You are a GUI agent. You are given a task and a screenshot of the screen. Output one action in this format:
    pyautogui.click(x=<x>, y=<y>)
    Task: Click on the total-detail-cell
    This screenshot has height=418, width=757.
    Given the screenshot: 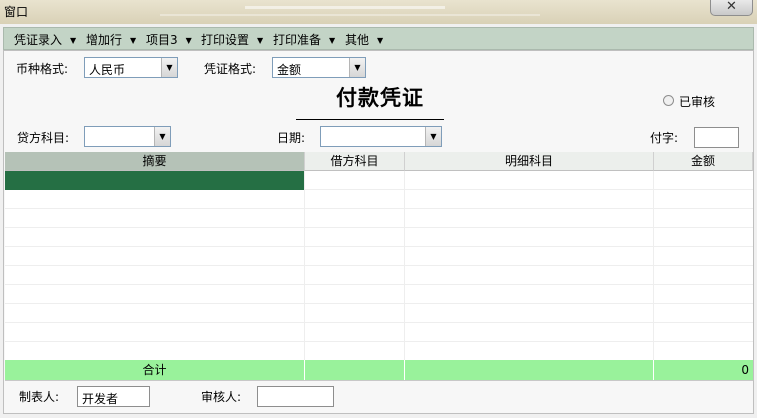 What is the action you would take?
    pyautogui.click(x=529, y=370)
    